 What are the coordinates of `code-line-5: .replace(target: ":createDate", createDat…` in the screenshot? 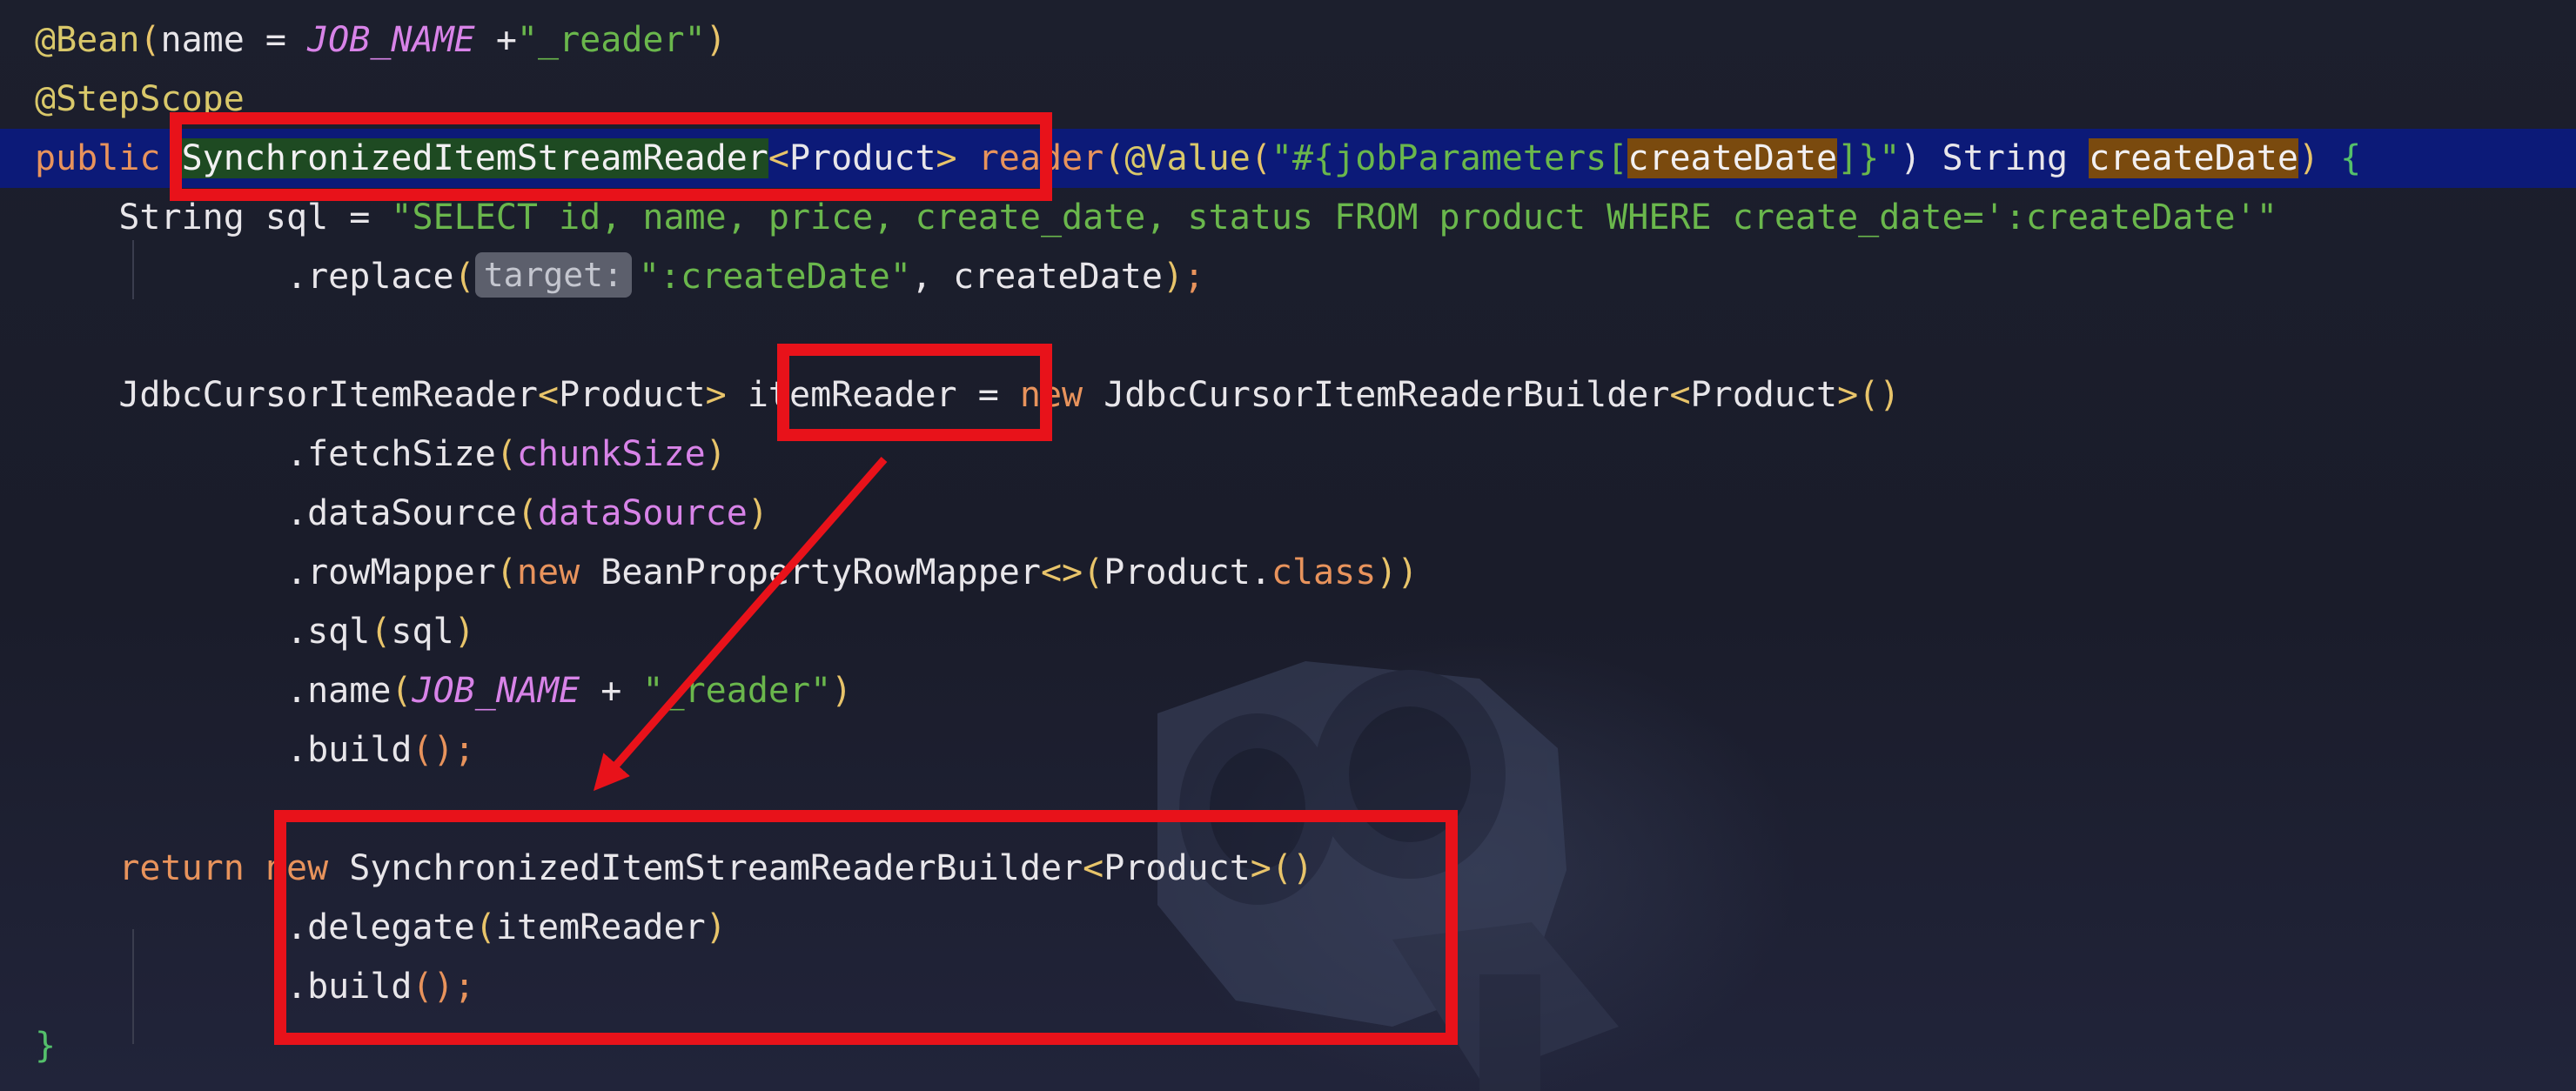 It's located at (1305, 276).